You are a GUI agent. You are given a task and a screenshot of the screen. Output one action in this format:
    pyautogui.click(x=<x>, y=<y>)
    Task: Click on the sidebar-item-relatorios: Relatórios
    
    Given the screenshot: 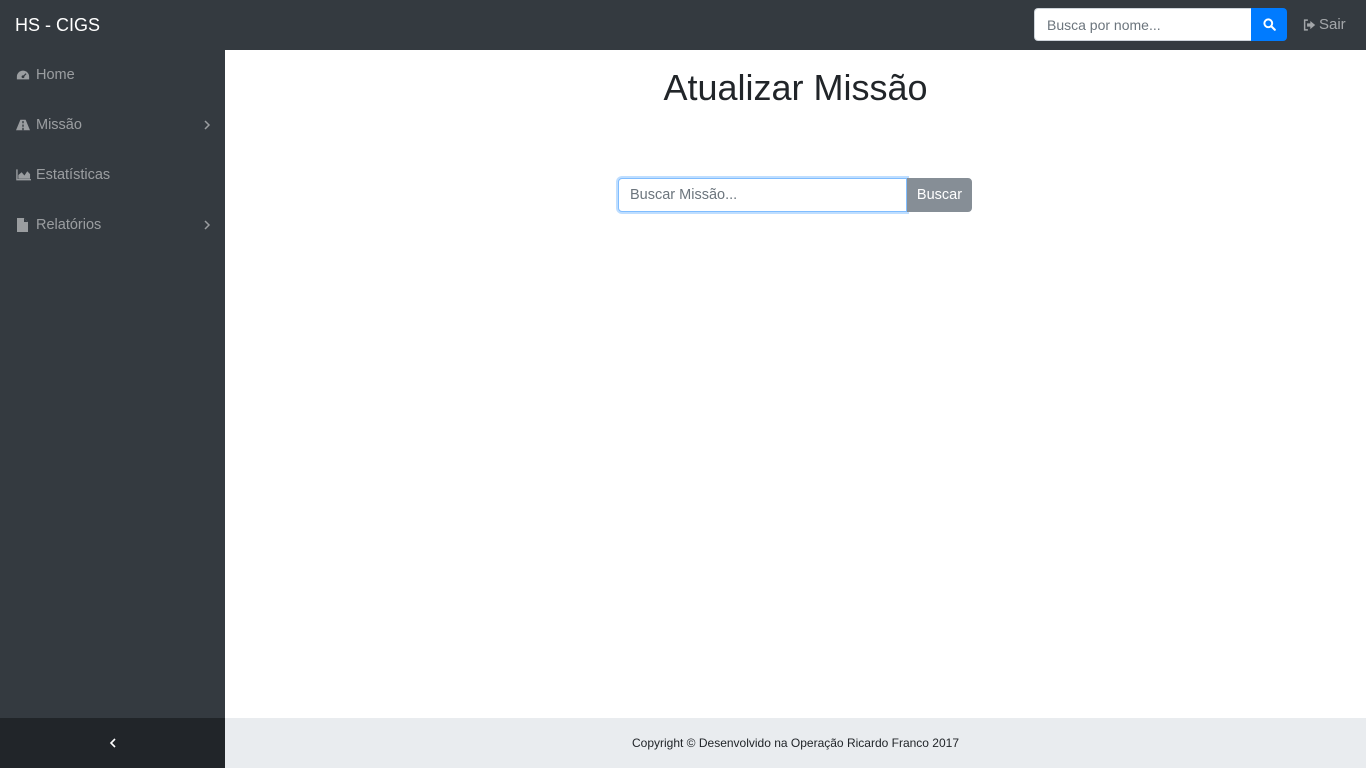 What is the action you would take?
    pyautogui.click(x=112, y=225)
    